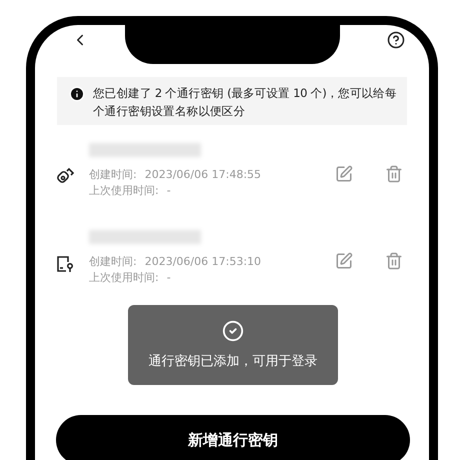  I want to click on created-time: 2023/06/06 17:53:10, so click(203, 262).